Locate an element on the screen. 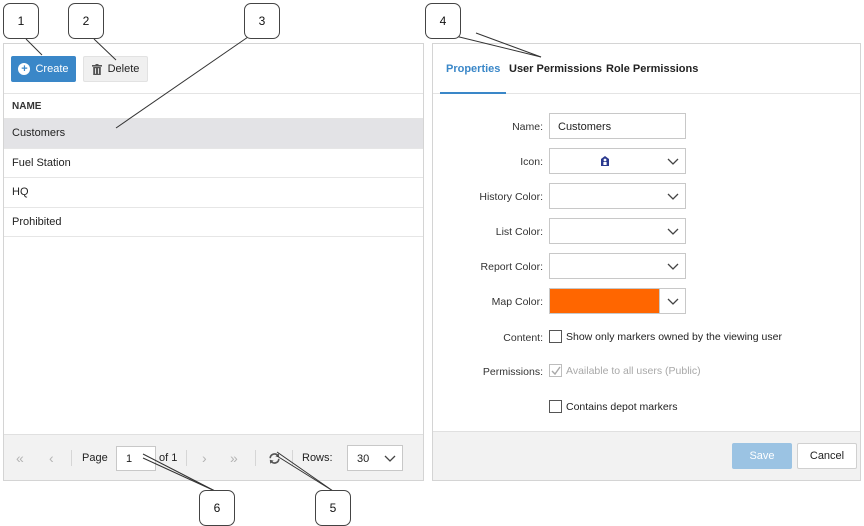 The image size is (864, 526). callout-6: 6 is located at coordinates (217, 508).